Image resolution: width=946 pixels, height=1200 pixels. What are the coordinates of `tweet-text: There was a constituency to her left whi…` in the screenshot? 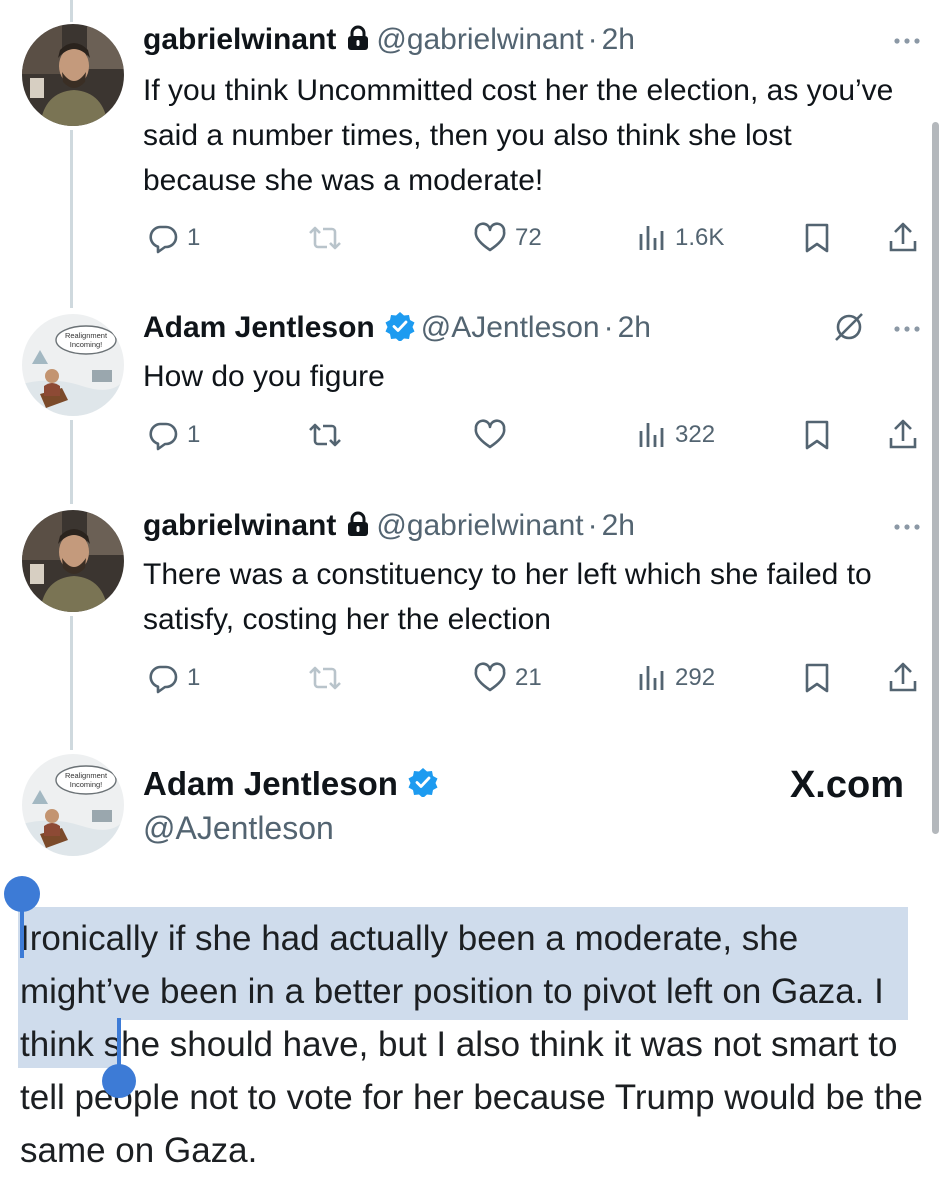 It's located at (507, 597).